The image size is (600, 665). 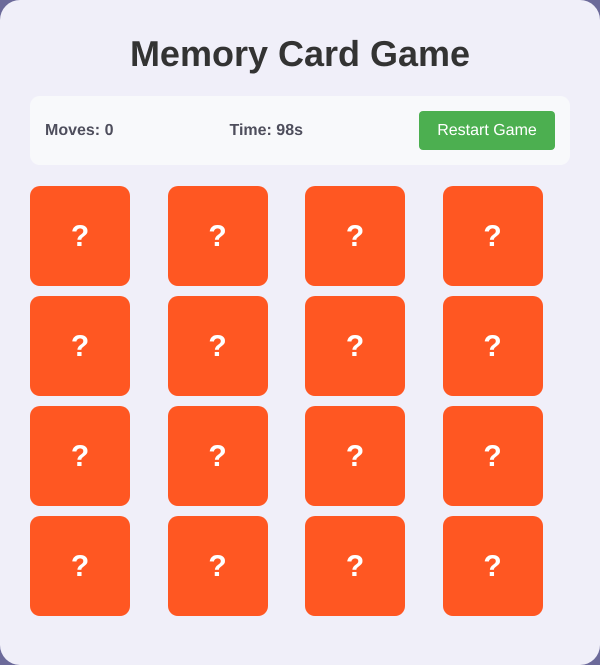 I want to click on restart-button: Restart Game, so click(x=487, y=130).